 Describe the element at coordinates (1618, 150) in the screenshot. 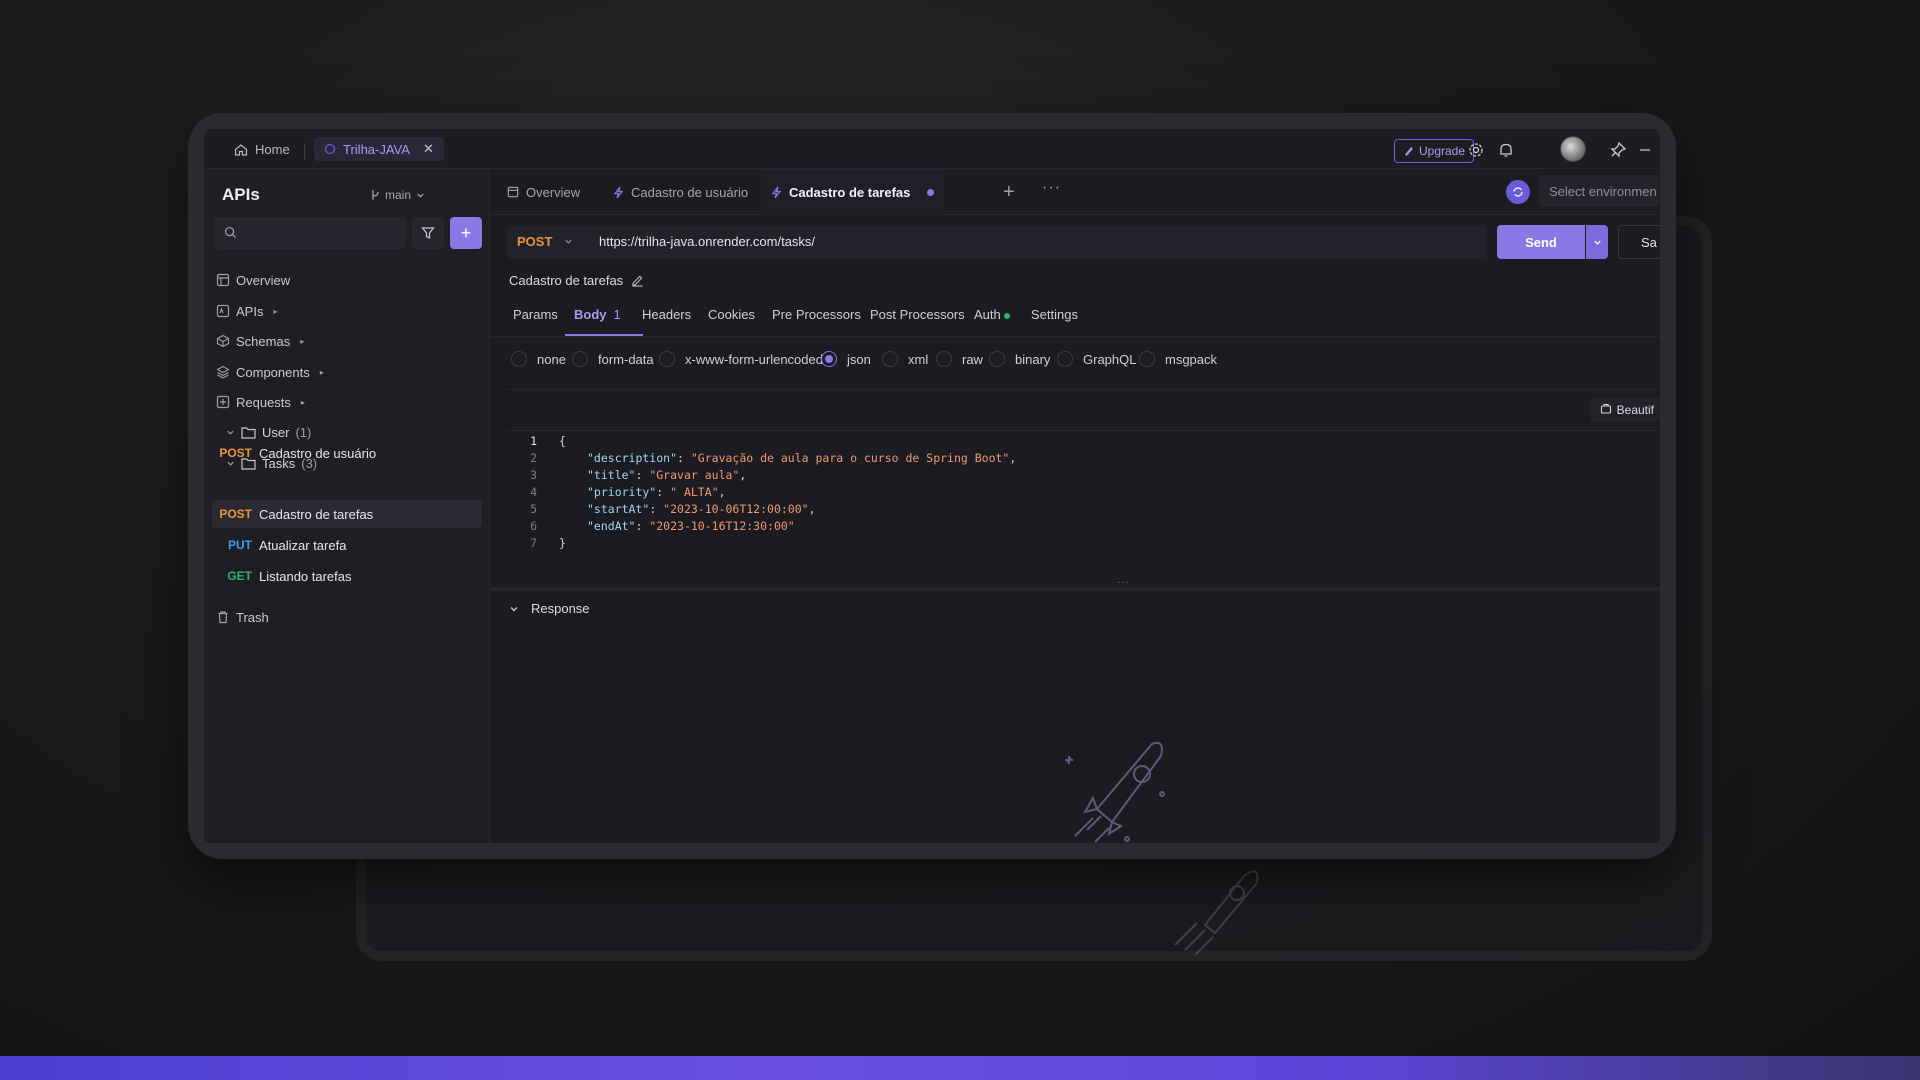

I see `pin-icon` at that location.